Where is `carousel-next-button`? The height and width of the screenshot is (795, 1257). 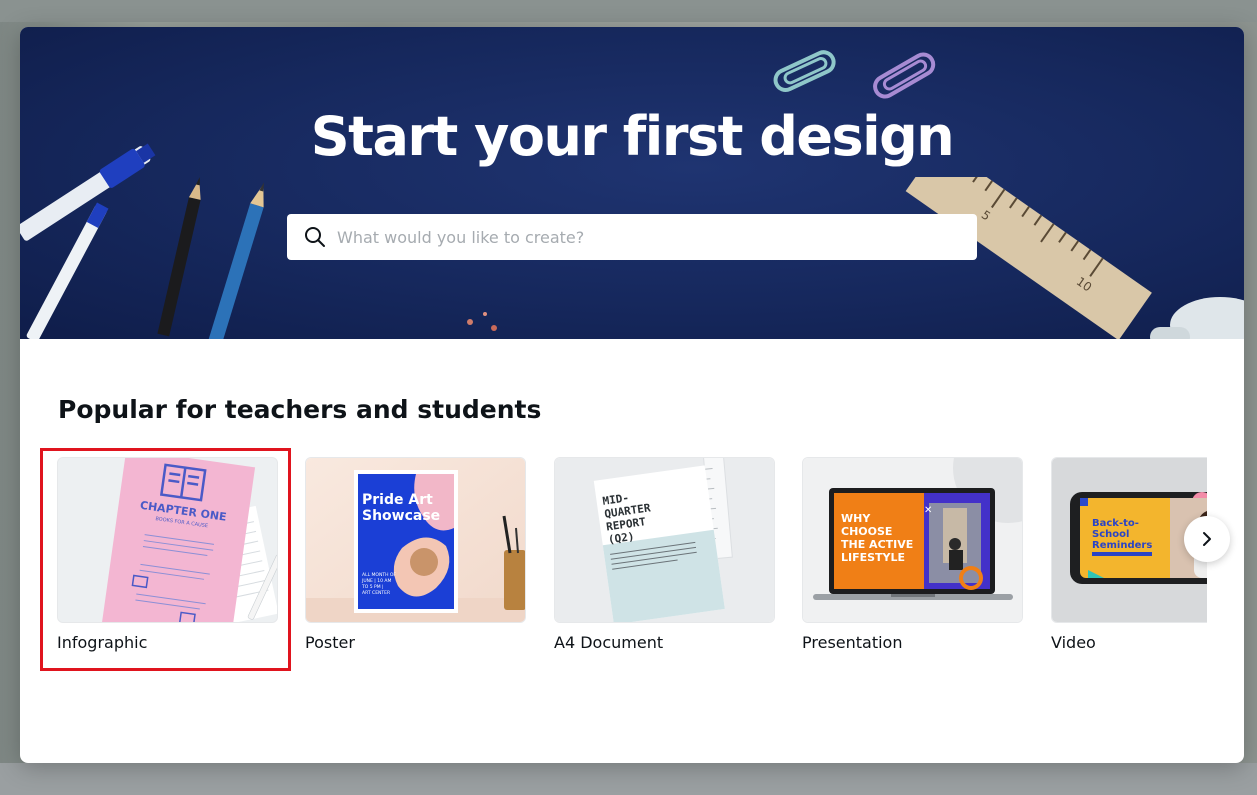
carousel-next-button is located at coordinates (1207, 539).